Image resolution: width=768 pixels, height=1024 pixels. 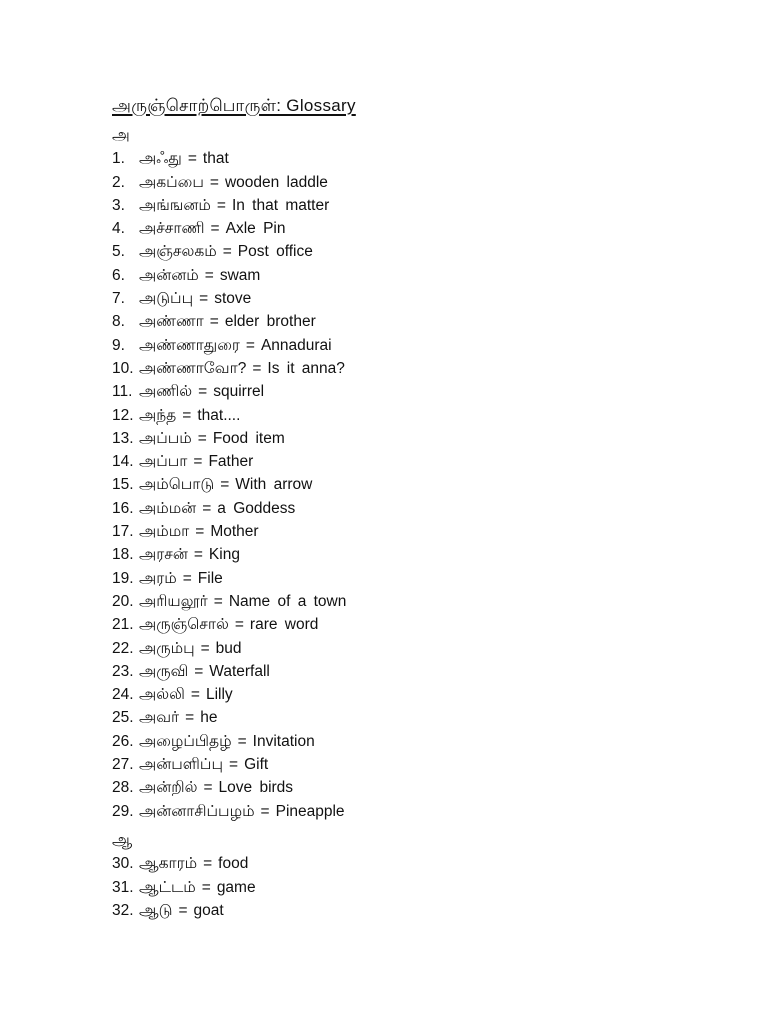 What do you see at coordinates (255, 229) in the screenshot?
I see `entry-english-meaning: Axle Pin` at bounding box center [255, 229].